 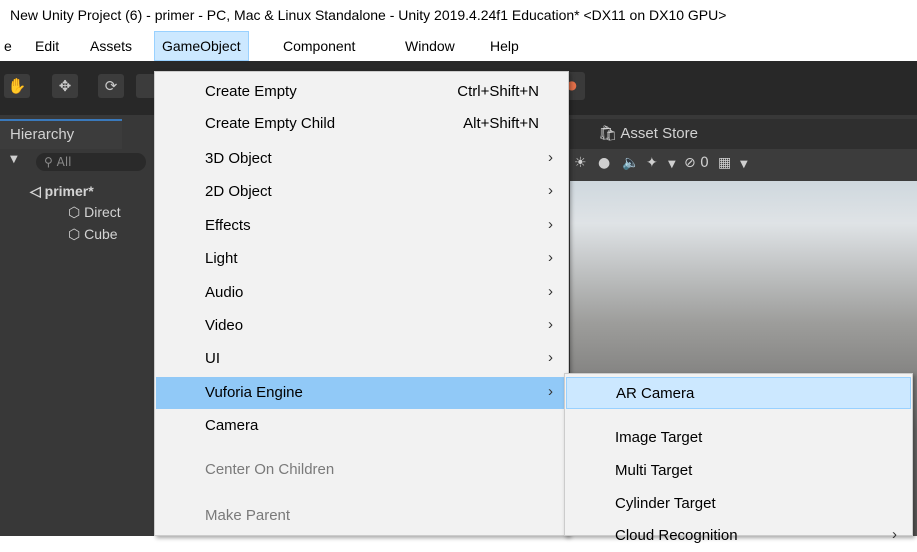 What do you see at coordinates (228, 225) in the screenshot?
I see `menu-item-label: Effects` at bounding box center [228, 225].